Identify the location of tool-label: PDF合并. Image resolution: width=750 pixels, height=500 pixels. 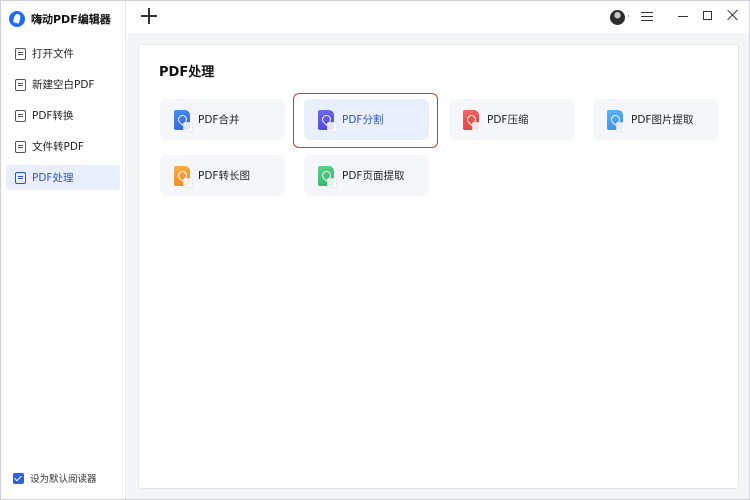
(219, 120).